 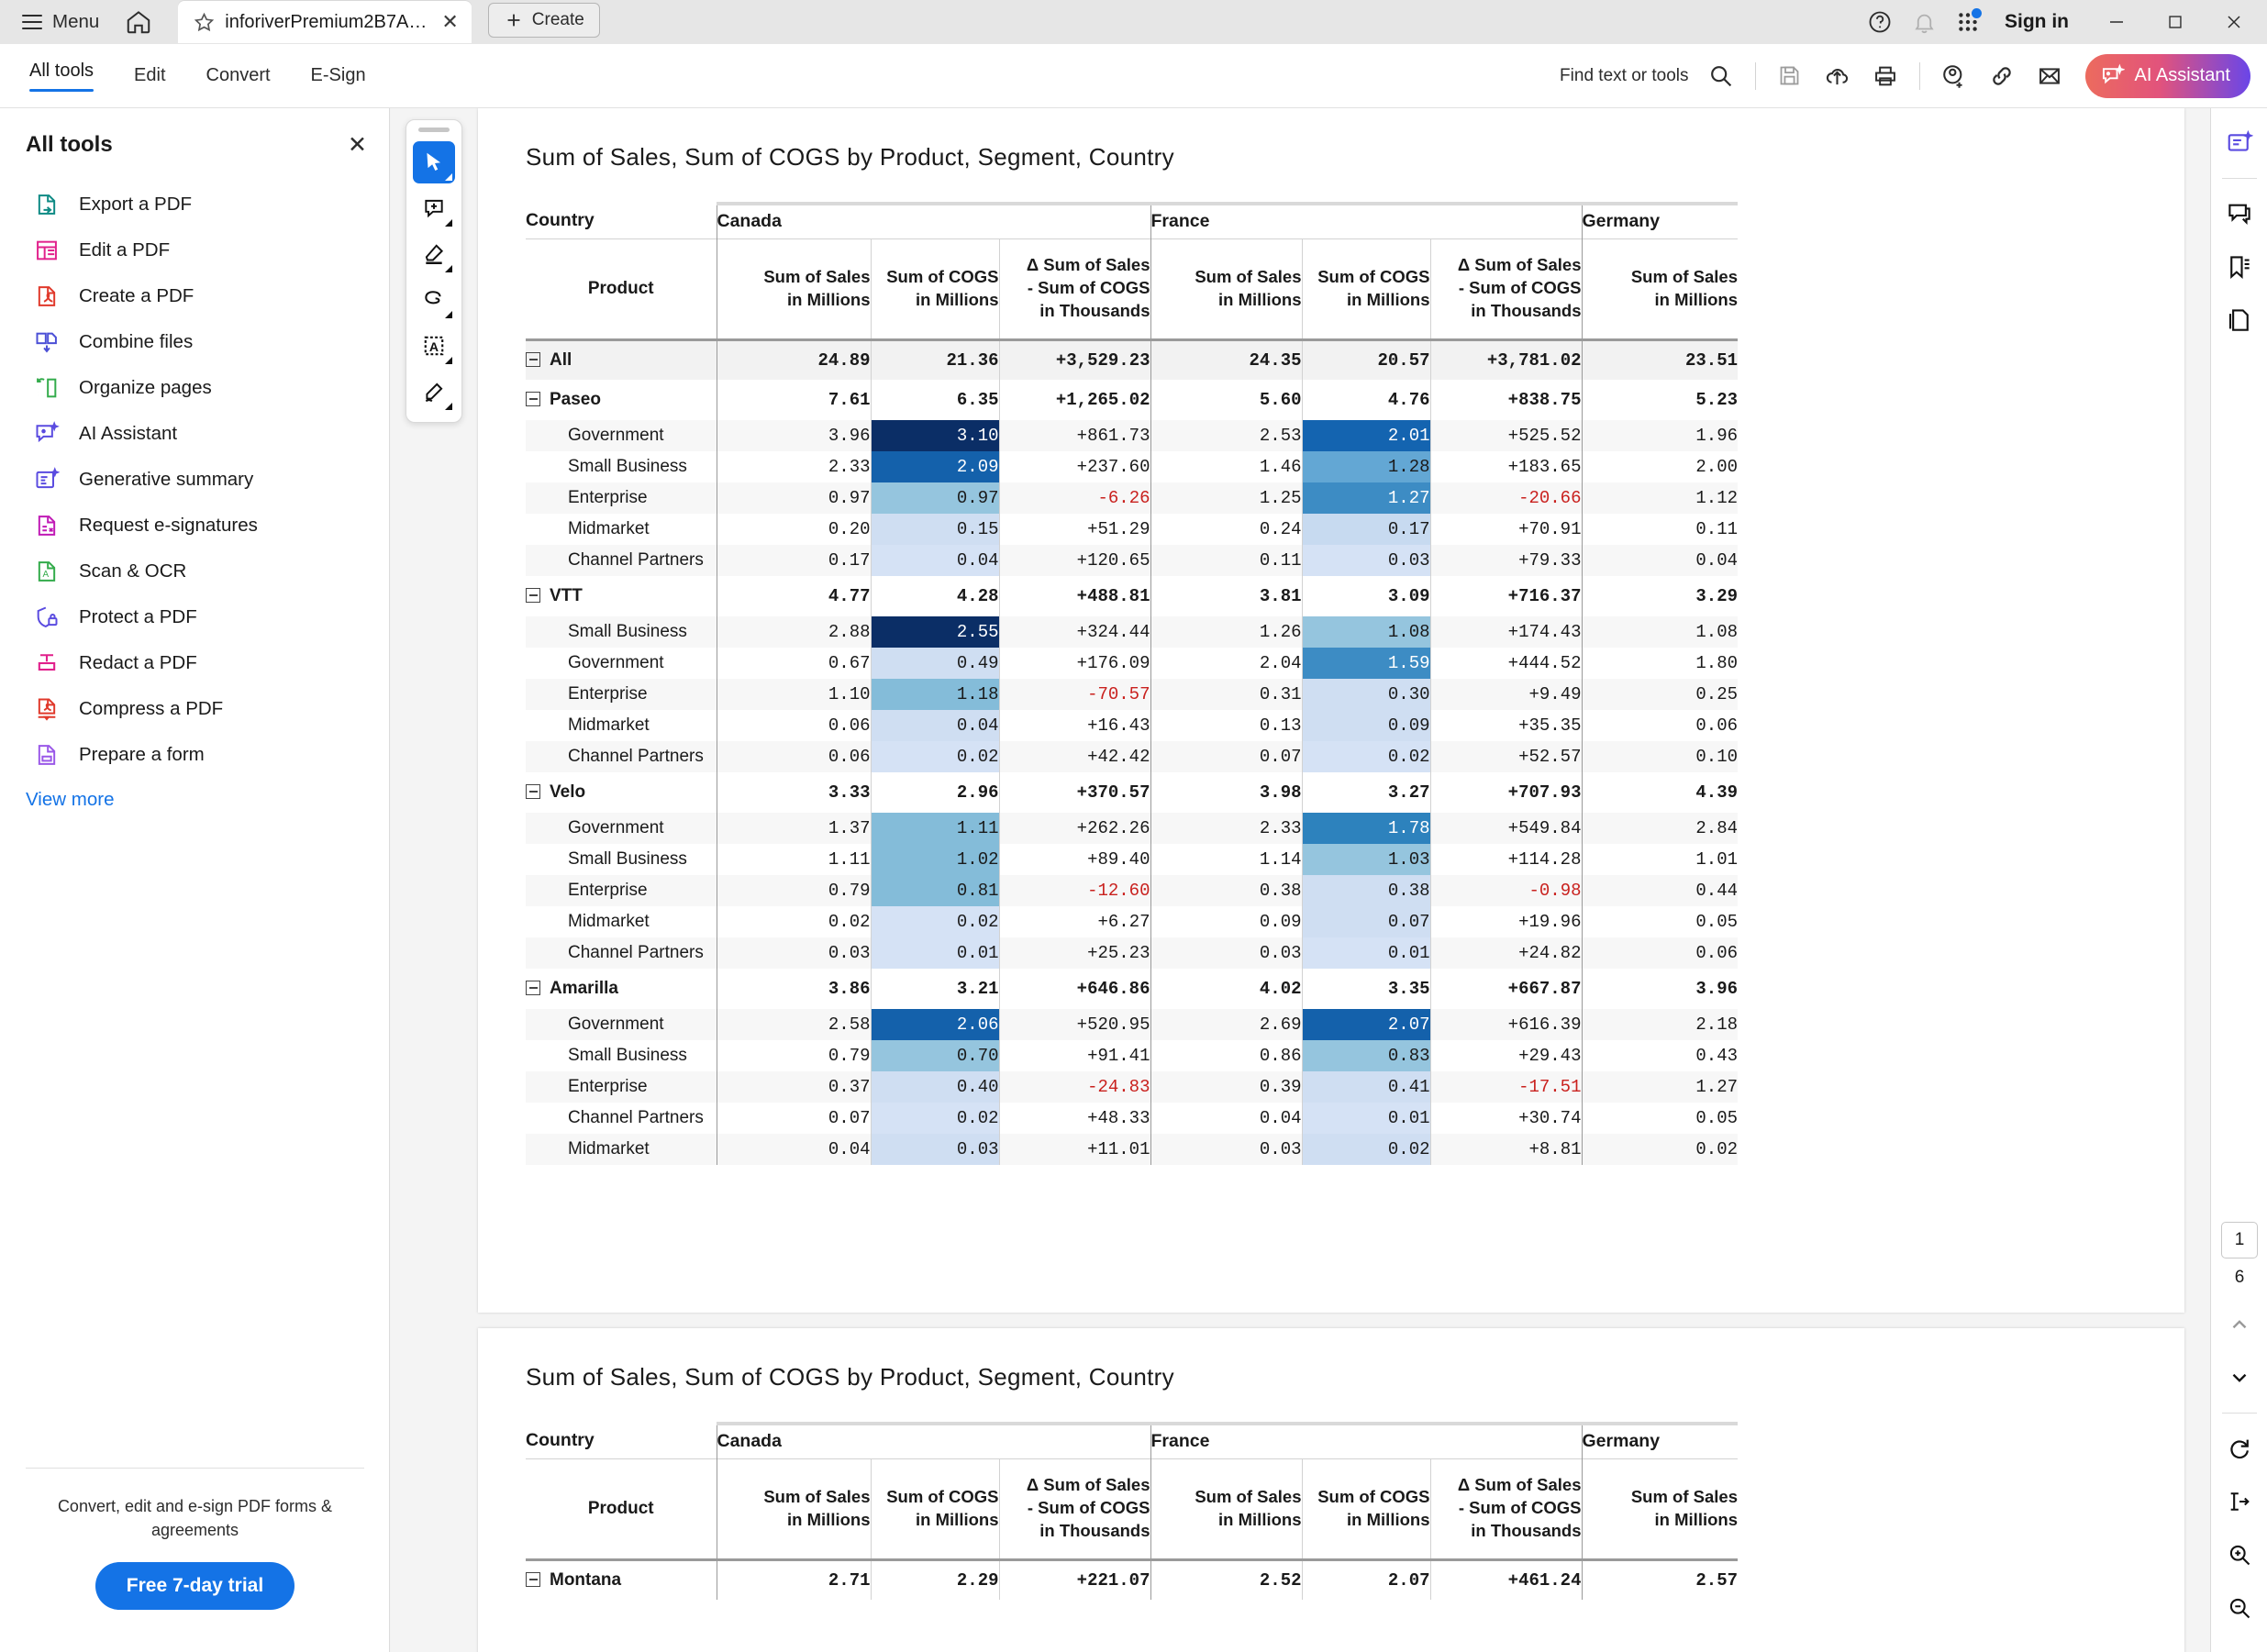 What do you see at coordinates (621, 596) in the screenshot?
I see `row-label: VTT` at bounding box center [621, 596].